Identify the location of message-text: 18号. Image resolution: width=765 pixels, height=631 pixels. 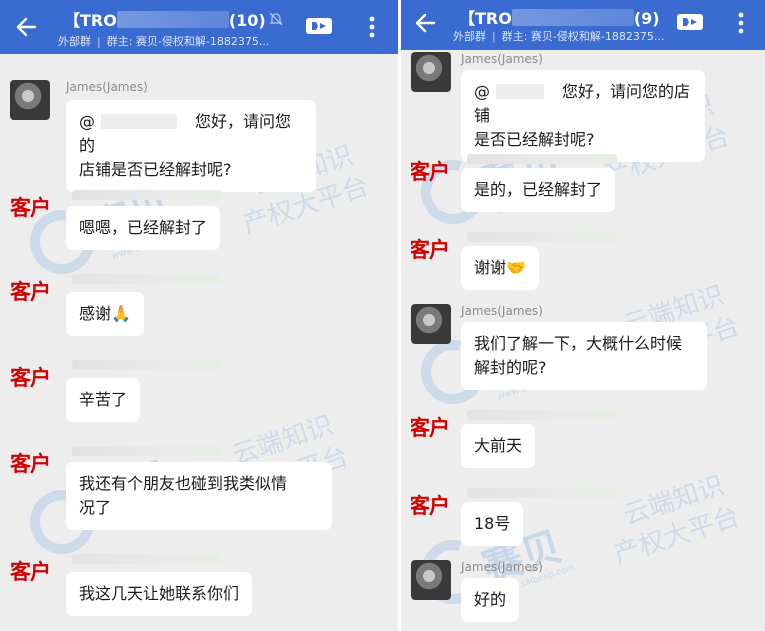
(492, 523).